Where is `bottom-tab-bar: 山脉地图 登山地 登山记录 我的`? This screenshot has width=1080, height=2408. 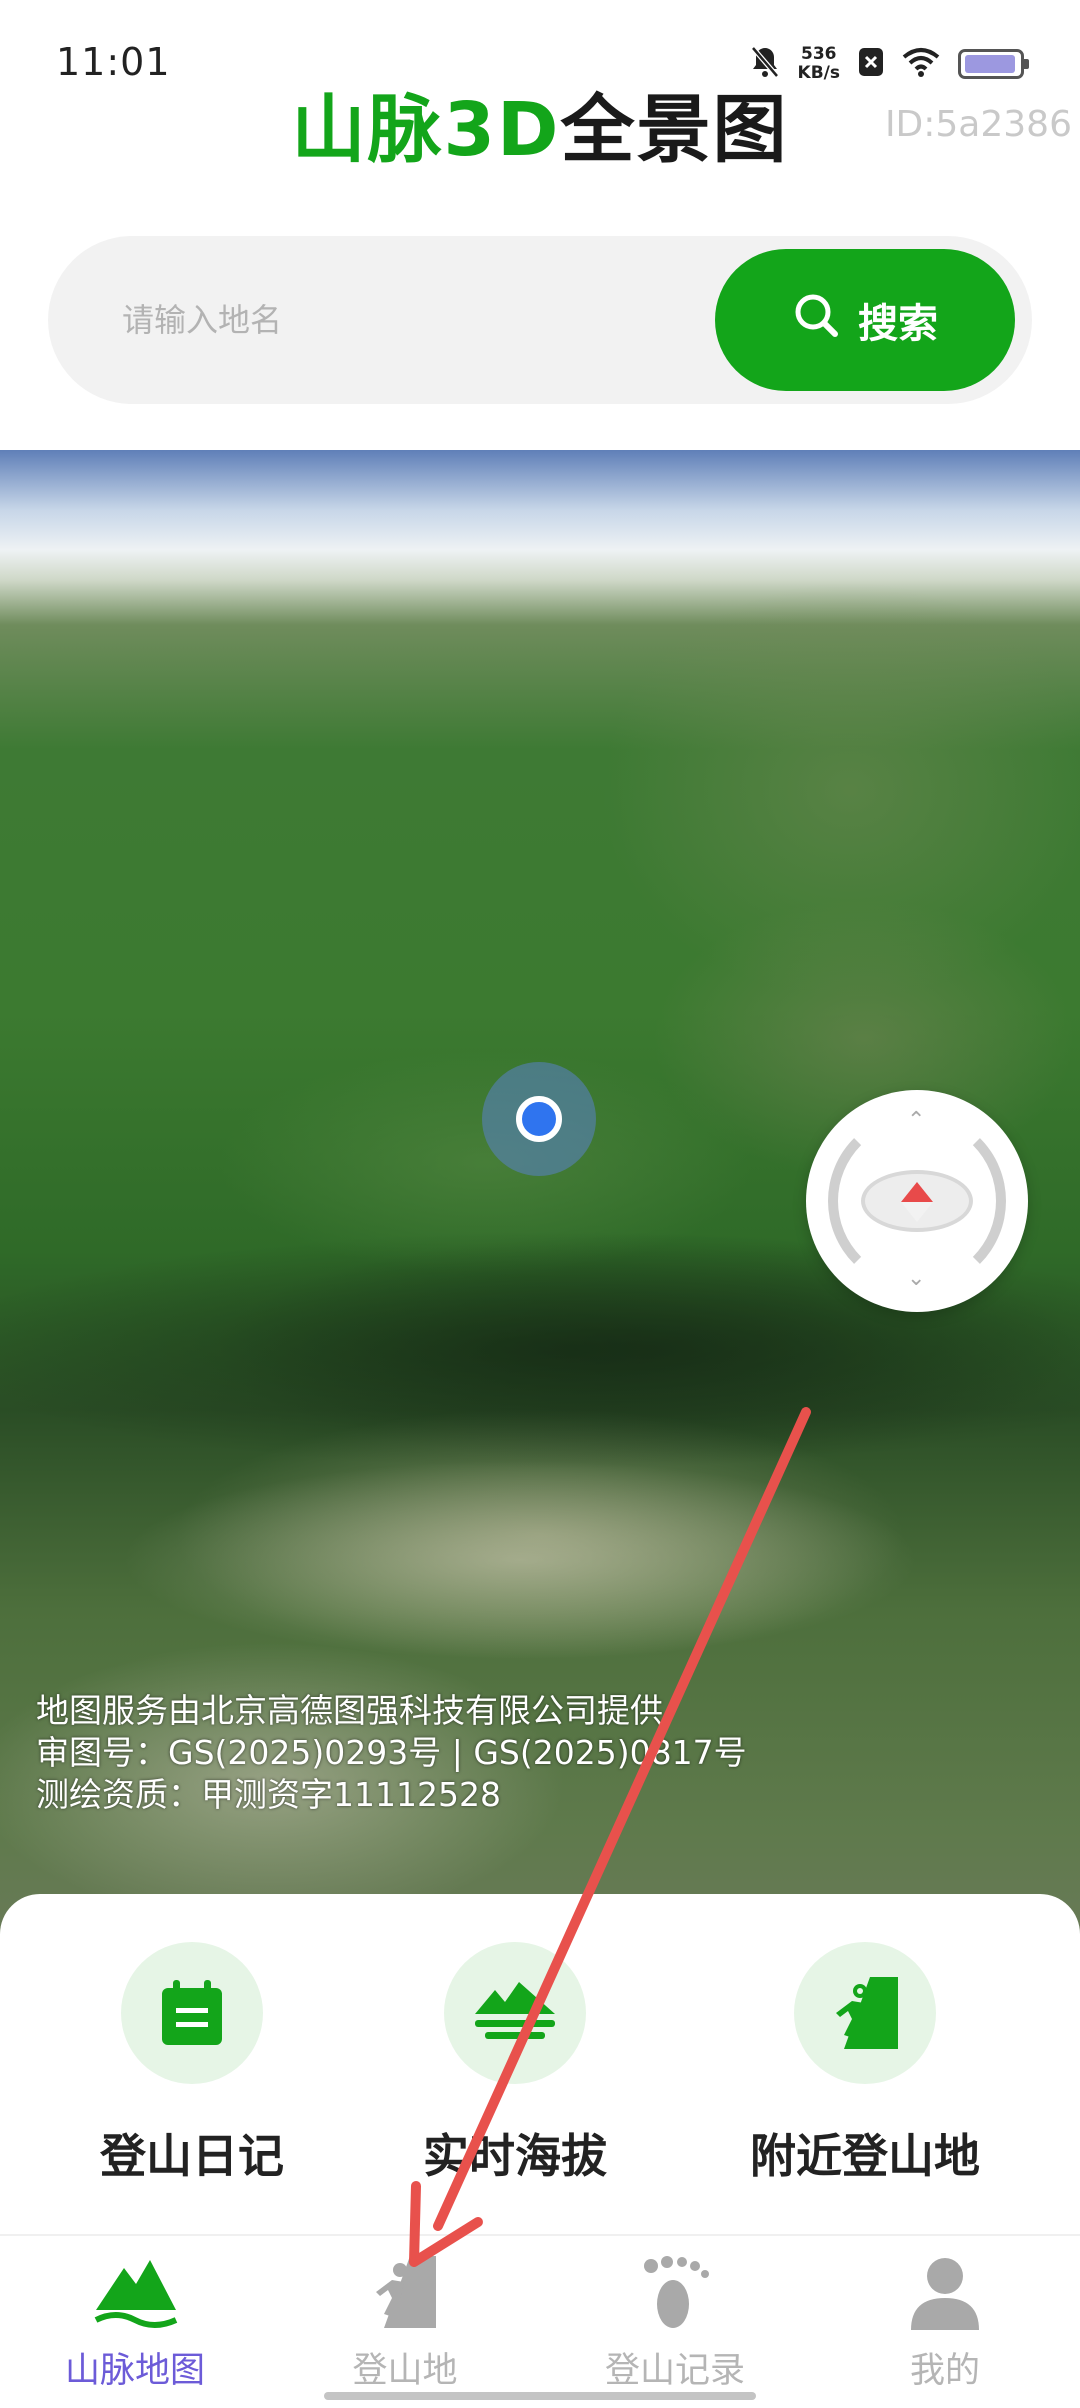
bottom-tab-bar: 山脉地图 登山地 登山记录 我的 is located at coordinates (540, 2321).